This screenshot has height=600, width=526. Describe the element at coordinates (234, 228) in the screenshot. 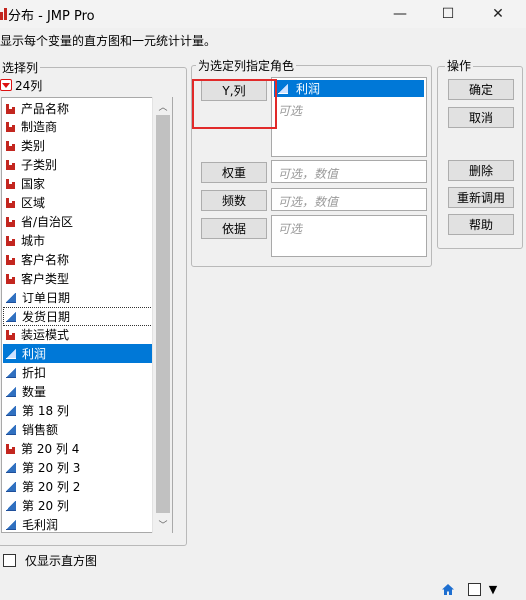

I see `by-button: 依据` at that location.